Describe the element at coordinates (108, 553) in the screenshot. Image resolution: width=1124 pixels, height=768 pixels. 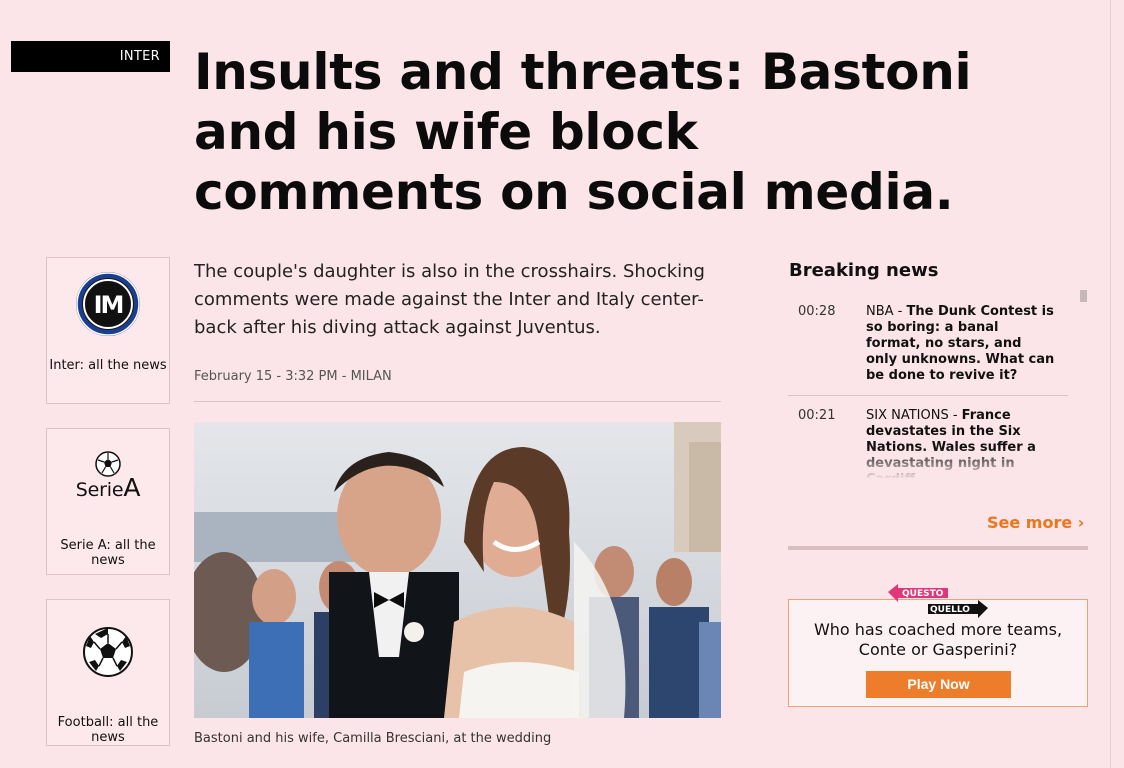
I see `sidebar-card-label: Serie A: all the news` at that location.